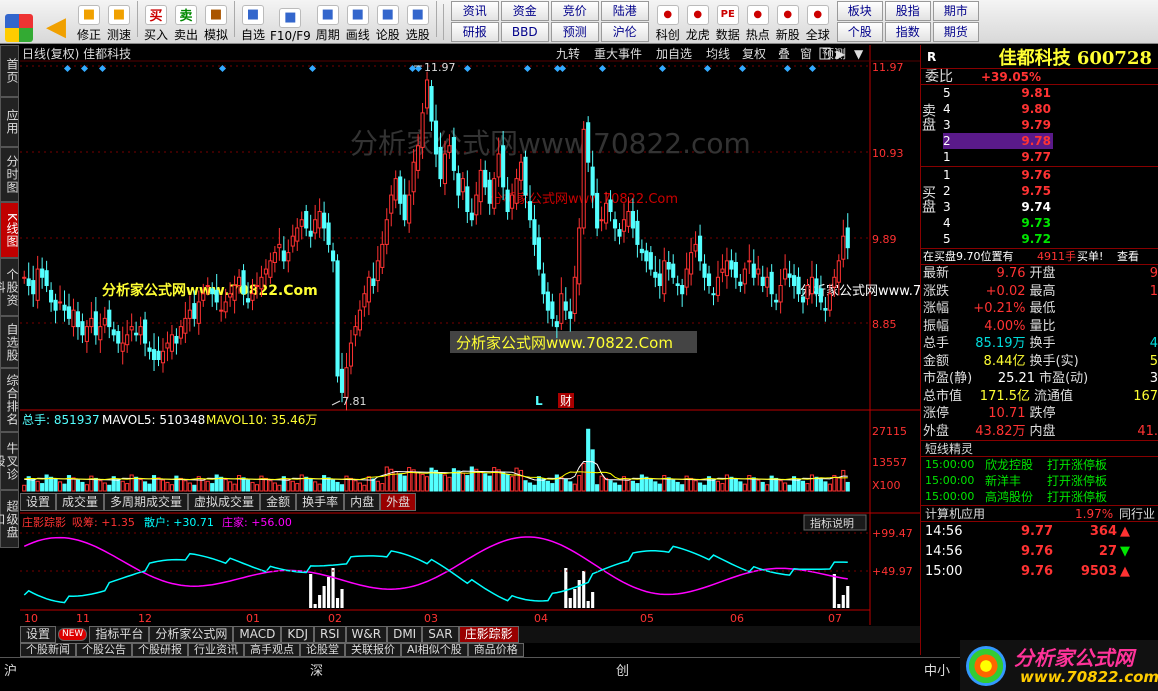 This screenshot has height=691, width=1158. Describe the element at coordinates (754, 54) in the screenshot. I see `chart-header-tab: 复权` at that location.